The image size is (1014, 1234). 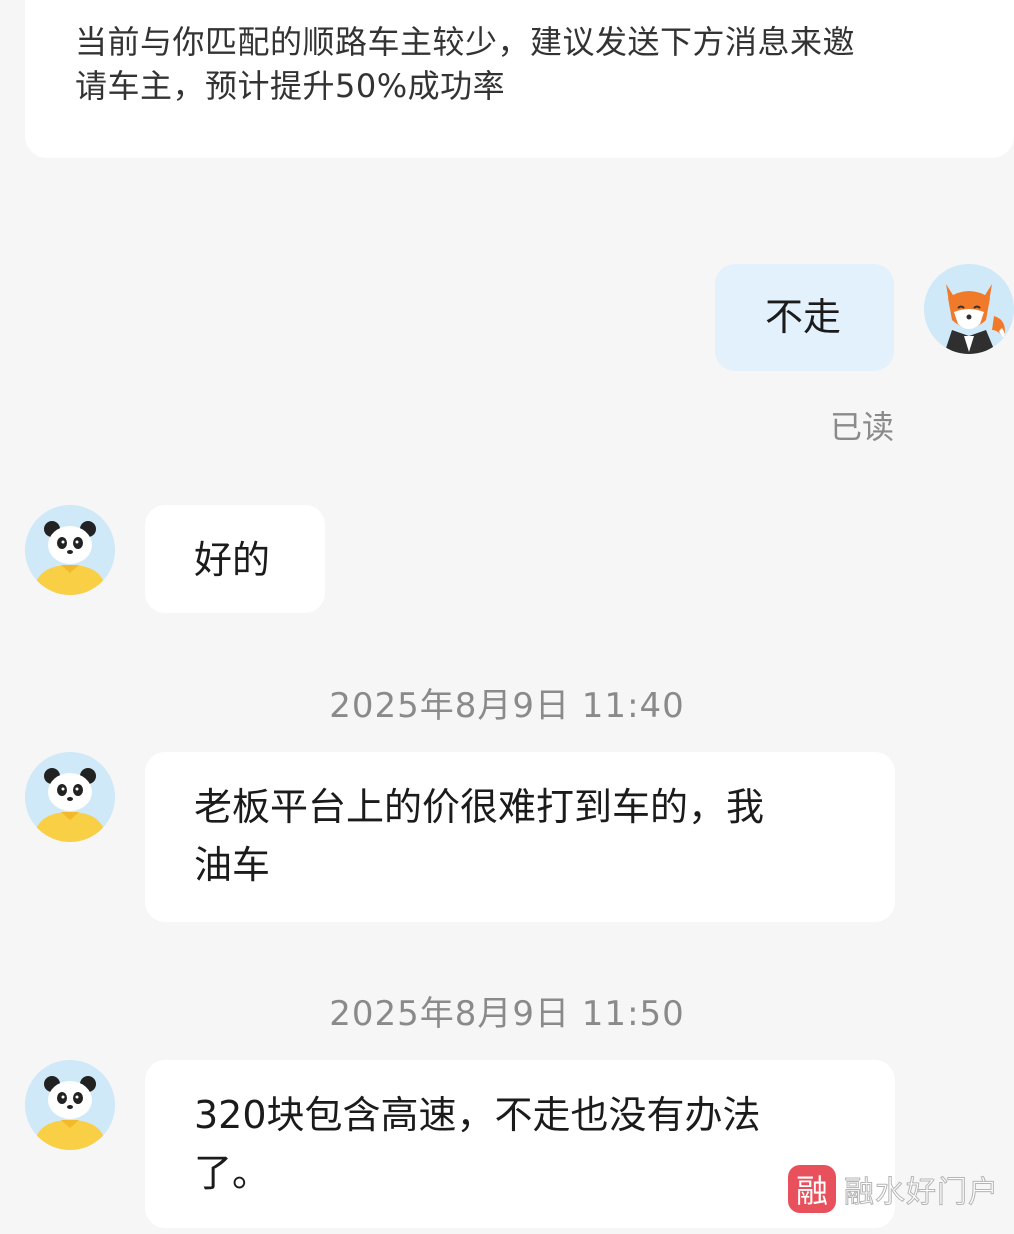 What do you see at coordinates (465, 42) in the screenshot?
I see `system-notice-line-1: 当前与你匹配的顺路车主较少，建议发送下方消息来邀` at bounding box center [465, 42].